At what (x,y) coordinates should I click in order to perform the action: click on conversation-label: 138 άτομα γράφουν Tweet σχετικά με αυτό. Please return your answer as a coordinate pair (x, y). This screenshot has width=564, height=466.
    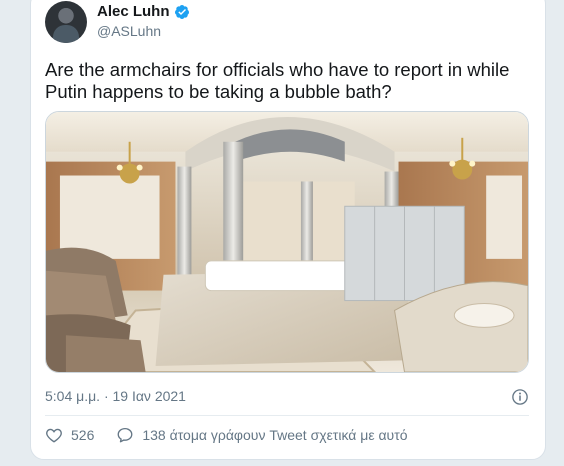
    Looking at the image, I should click on (275, 435).